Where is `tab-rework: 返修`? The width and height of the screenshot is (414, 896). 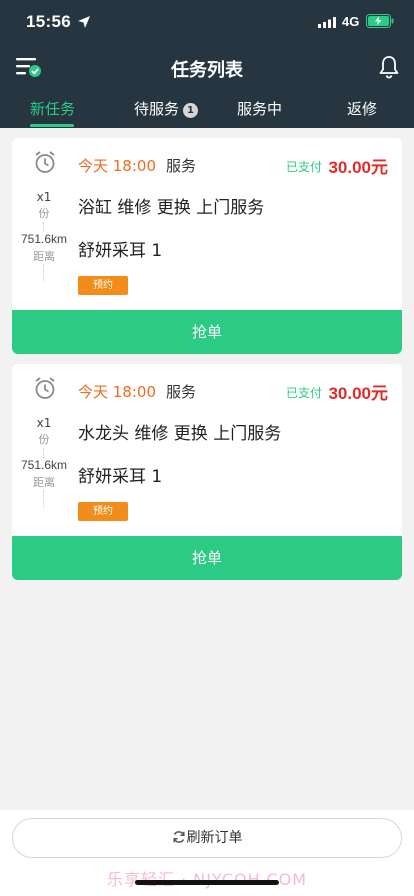 tab-rework: 返修 is located at coordinates (362, 108).